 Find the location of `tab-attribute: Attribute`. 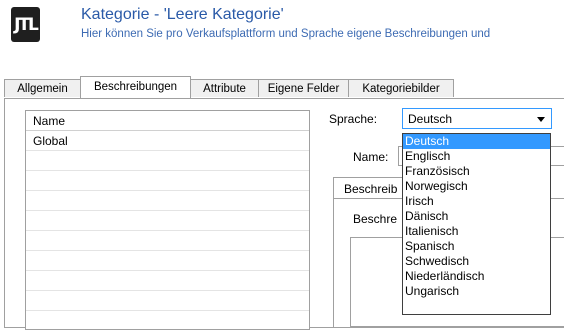

tab-attribute: Attribute is located at coordinates (224, 88).